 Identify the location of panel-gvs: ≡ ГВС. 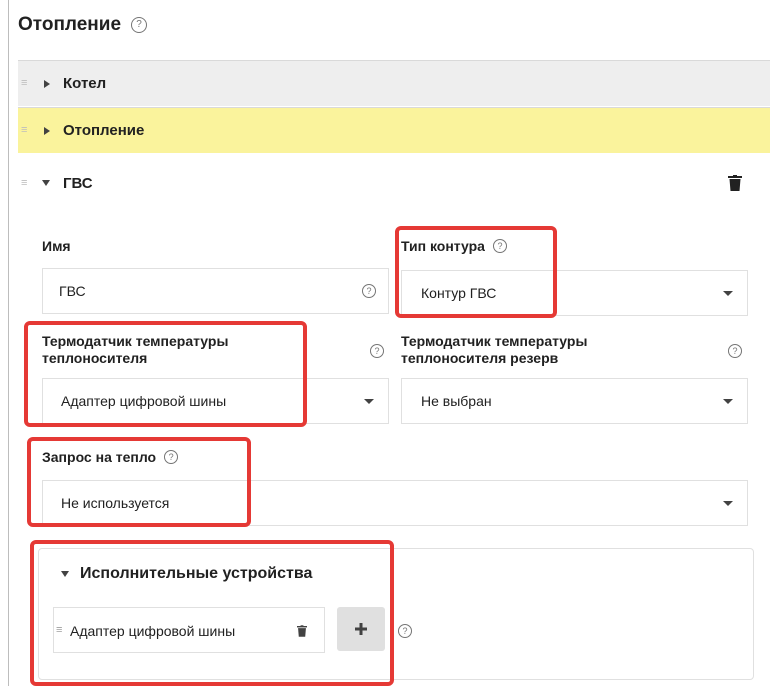
(394, 183).